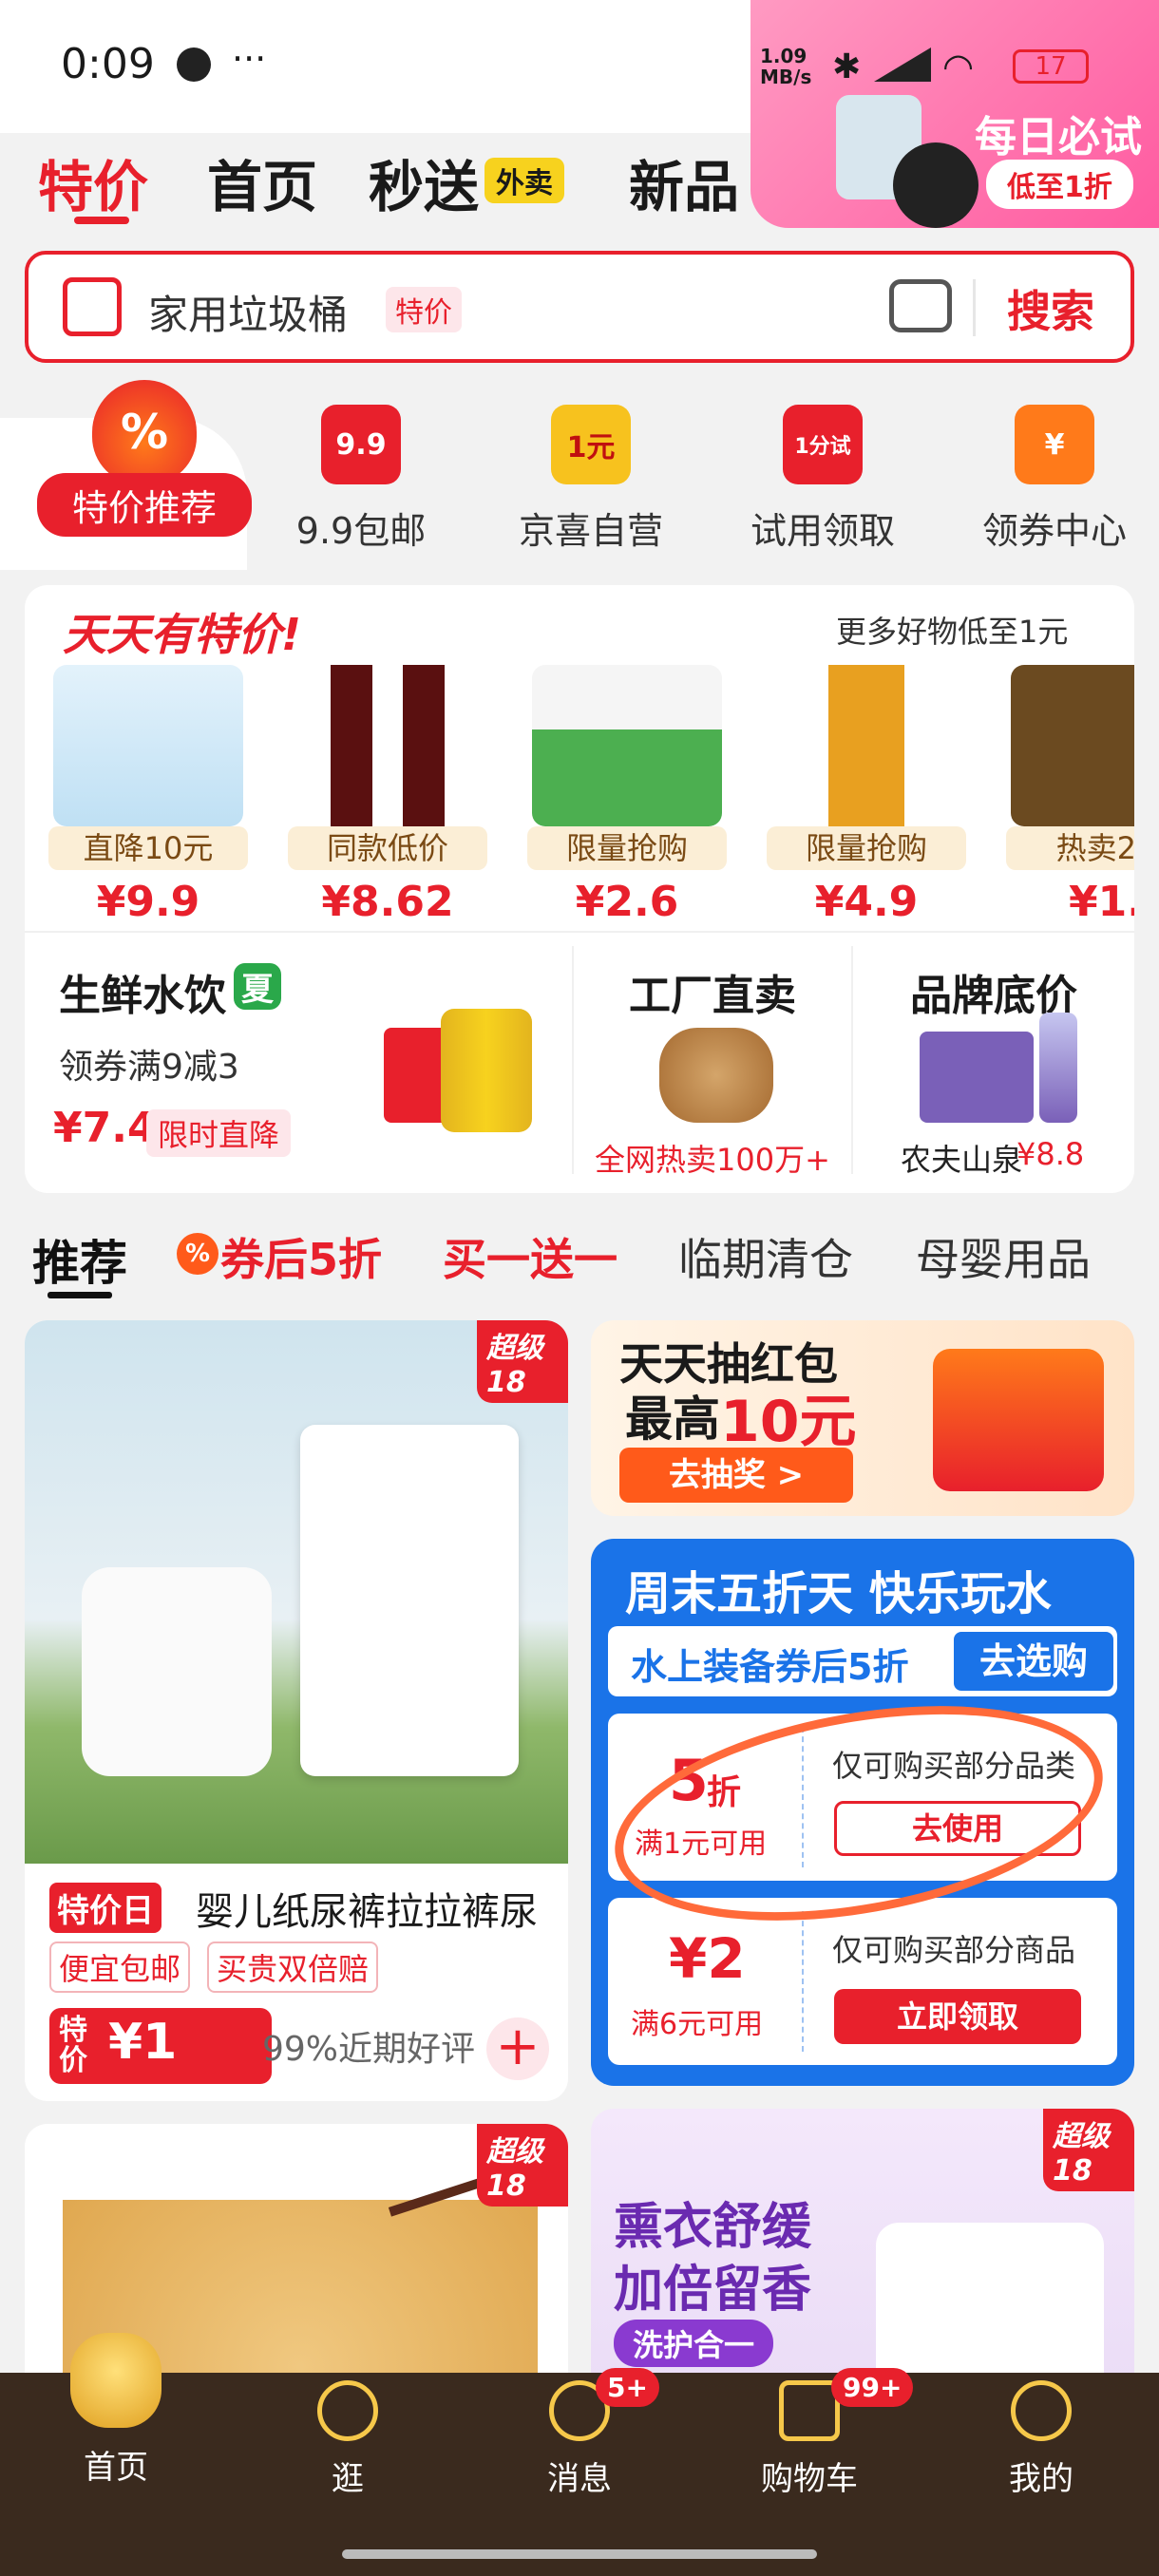 This screenshot has width=1159, height=2576. What do you see at coordinates (1101, 902) in the screenshot?
I see `product-price: ¥1.` at bounding box center [1101, 902].